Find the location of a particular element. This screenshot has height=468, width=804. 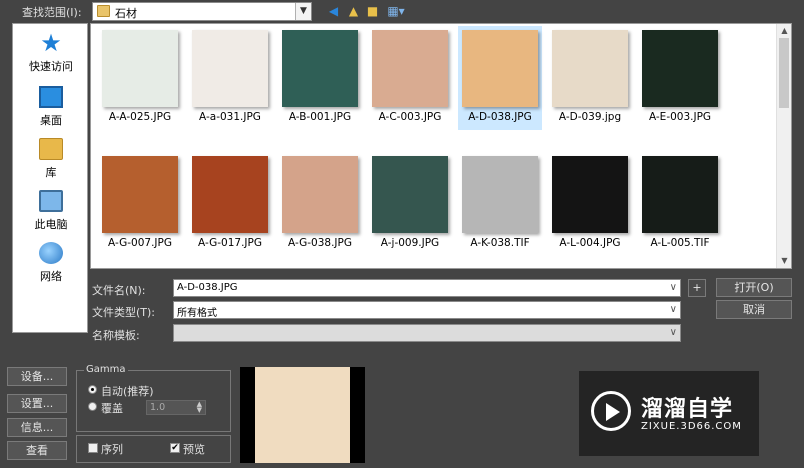

file-thumbnail: A-B-001.JPG is located at coordinates (320, 78).